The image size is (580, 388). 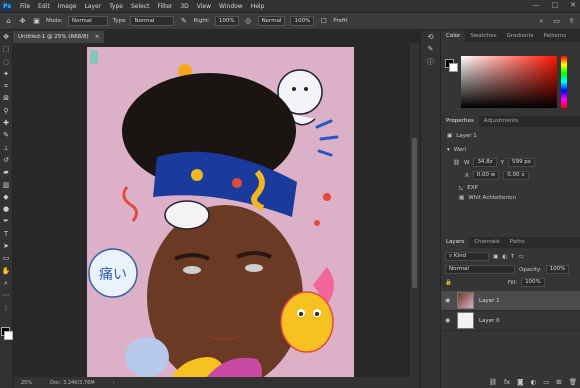 What do you see at coordinates (6, 308) in the screenshot?
I see `edit-toolbar-icon: ⋮` at bounding box center [6, 308].